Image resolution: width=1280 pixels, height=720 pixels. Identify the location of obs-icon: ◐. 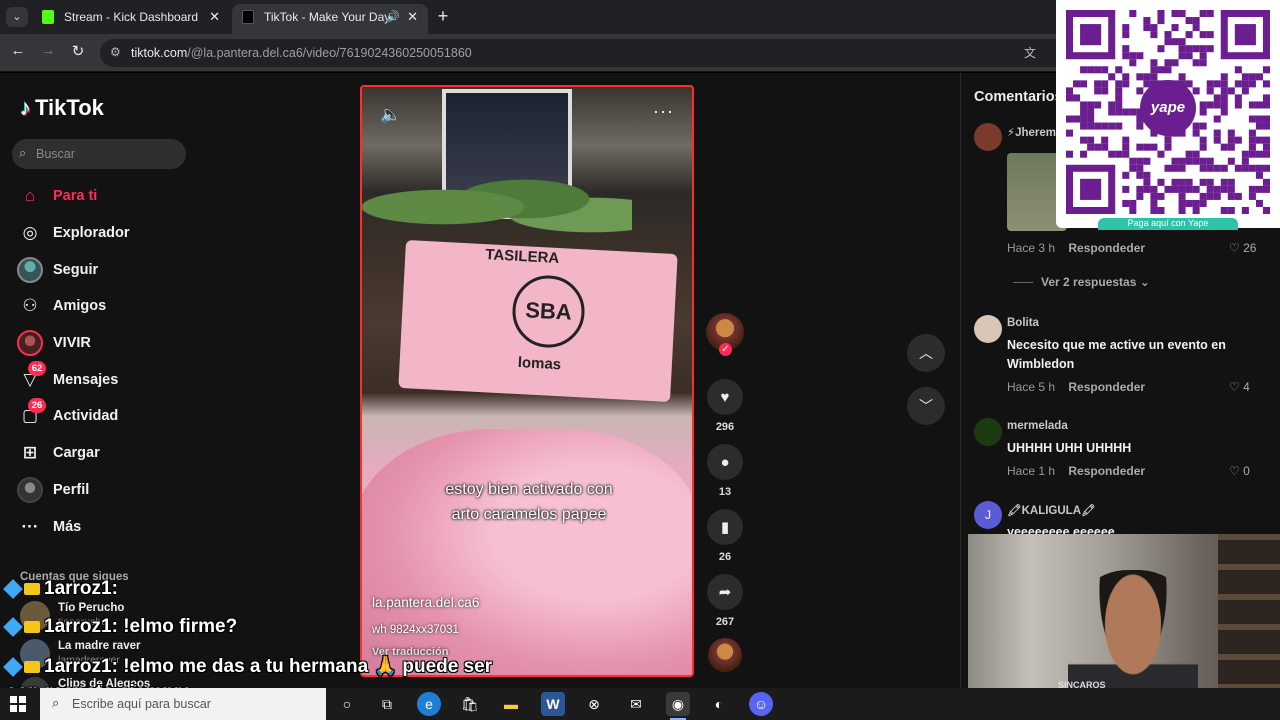
(719, 704).